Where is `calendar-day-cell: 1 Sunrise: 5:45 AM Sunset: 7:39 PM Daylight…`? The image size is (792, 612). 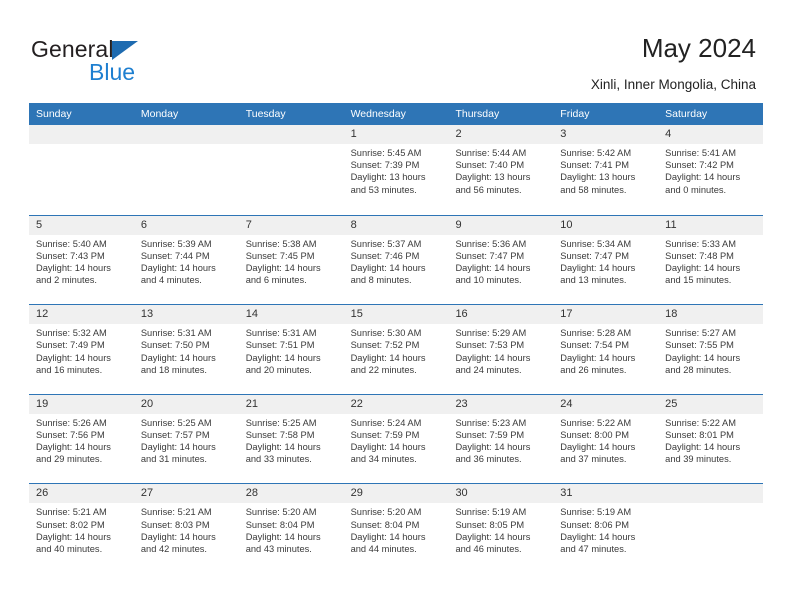
calendar-day-cell: 1 Sunrise: 5:45 AM Sunset: 7:39 PM Daylight… is located at coordinates (396, 170).